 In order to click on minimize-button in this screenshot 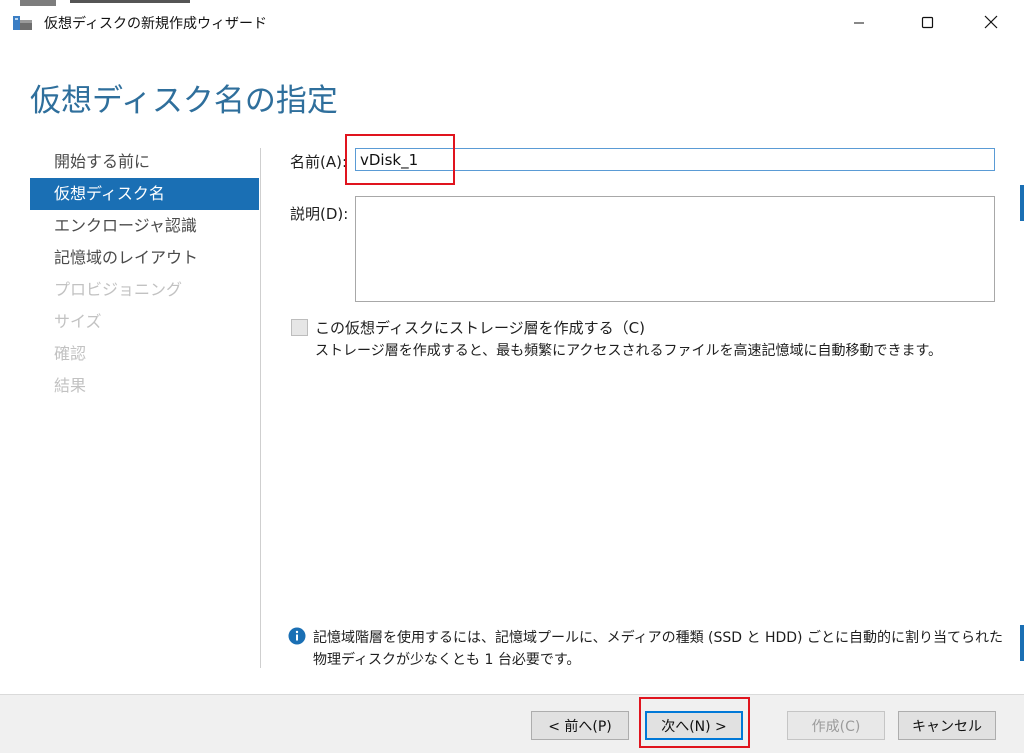, I will do `click(859, 23)`.